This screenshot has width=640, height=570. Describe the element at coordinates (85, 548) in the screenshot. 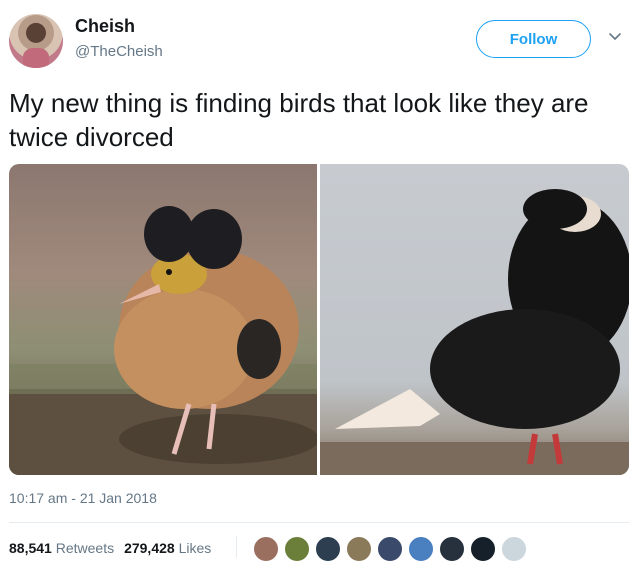

I see `retweets-label: Retweets` at that location.